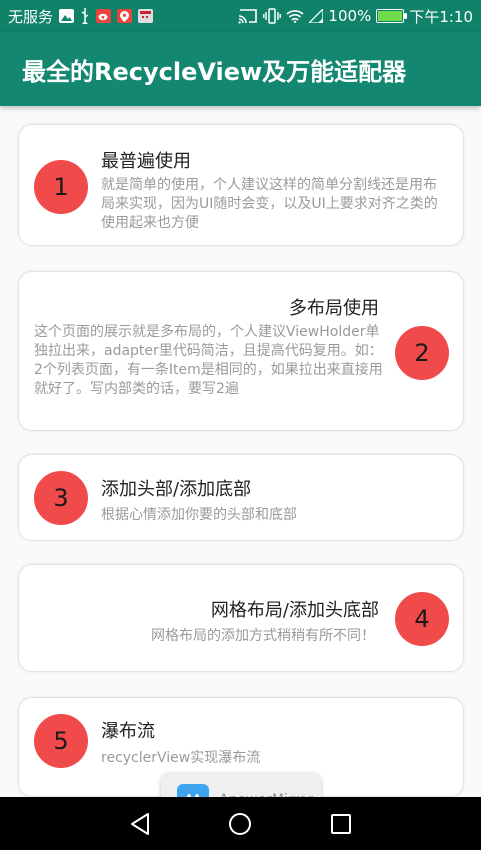 The width and height of the screenshot is (481, 850). I want to click on status-bar: 无服务 100% 下午1:10, so click(240, 16).